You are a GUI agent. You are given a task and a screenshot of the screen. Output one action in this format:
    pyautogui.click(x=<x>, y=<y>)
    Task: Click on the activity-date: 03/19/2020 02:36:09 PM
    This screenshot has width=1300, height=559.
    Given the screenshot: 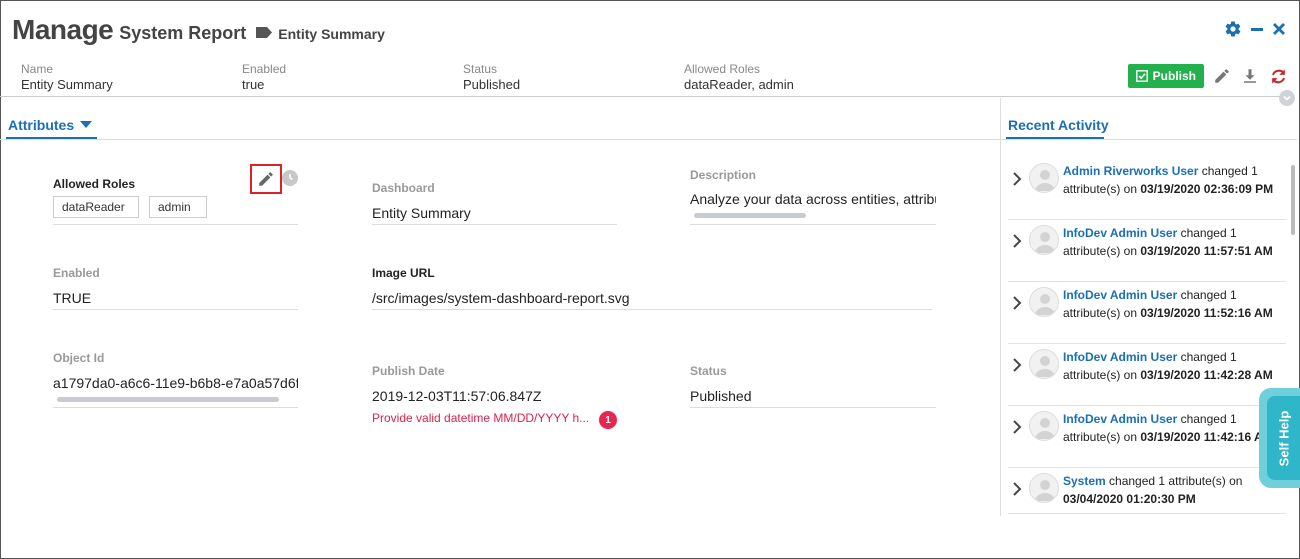 What is the action you would take?
    pyautogui.click(x=1207, y=189)
    